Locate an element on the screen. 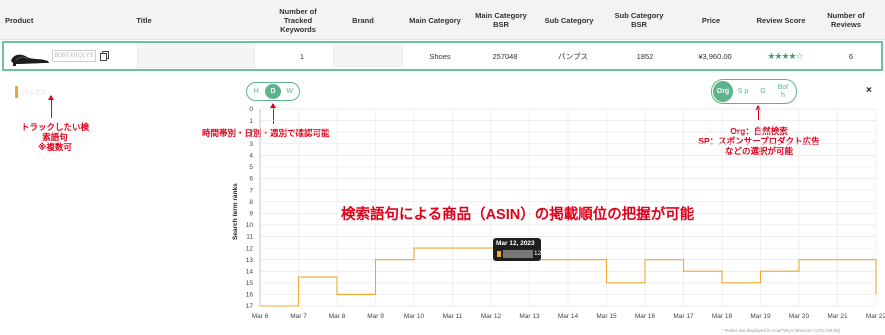 Image resolution: width=885 pixels, height=335 pixels. y-tick-label: 8 is located at coordinates (251, 202).